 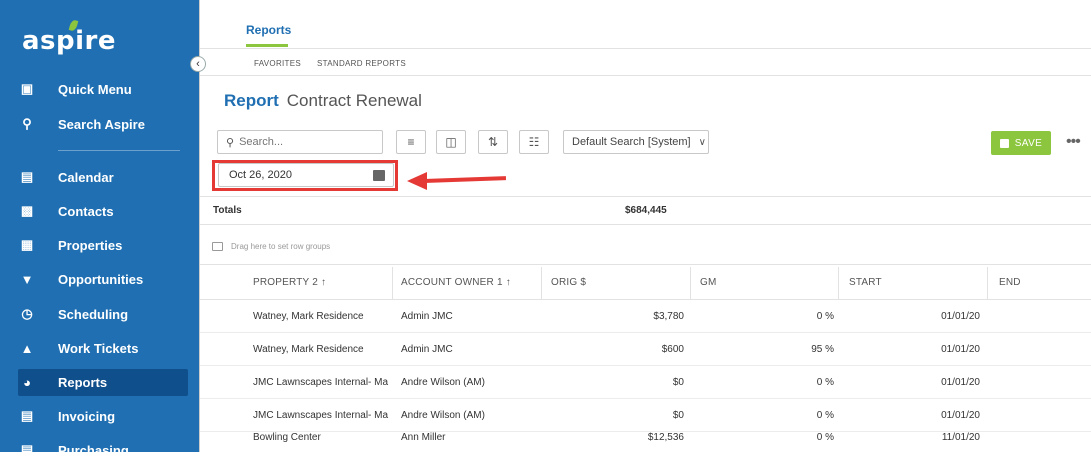 I want to click on sort-icon: ⇅, so click(x=493, y=142).